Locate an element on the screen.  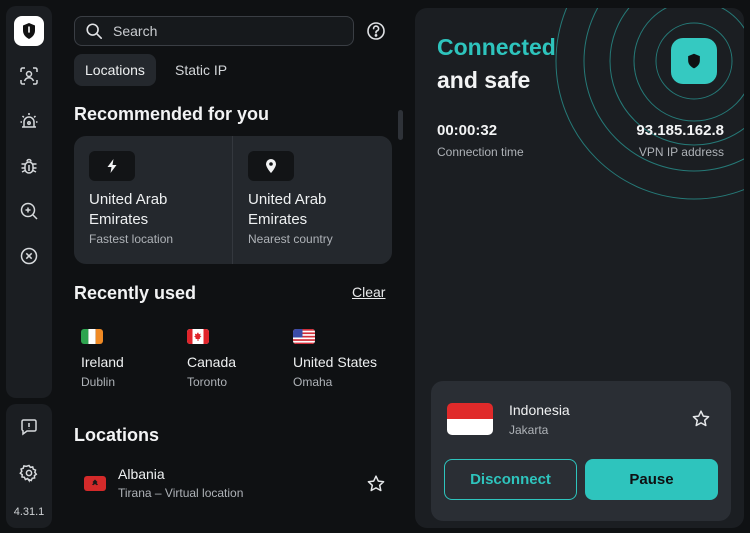
albania-flag-icon is located at coordinates (95, 483).